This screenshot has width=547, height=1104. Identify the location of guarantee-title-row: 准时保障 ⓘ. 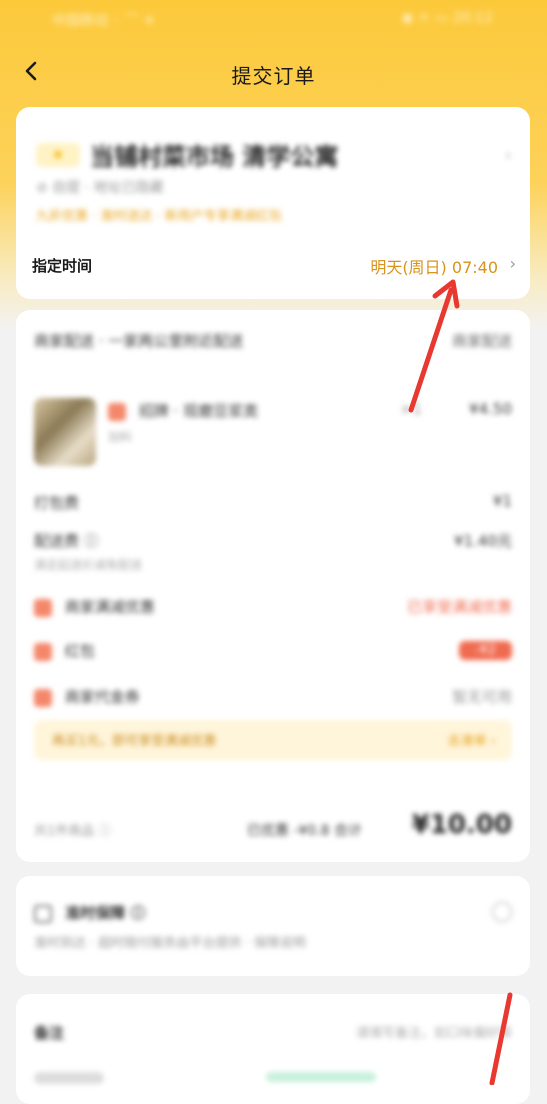
(273, 912).